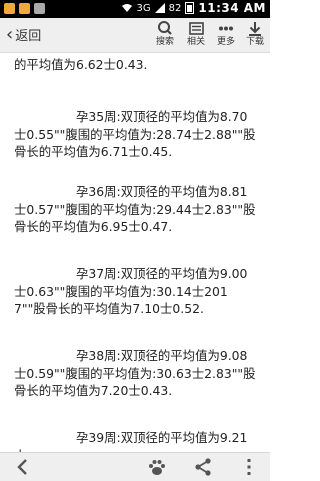 This screenshot has width=320, height=481. What do you see at coordinates (190, 8) in the screenshot?
I see `battery-icon` at bounding box center [190, 8].